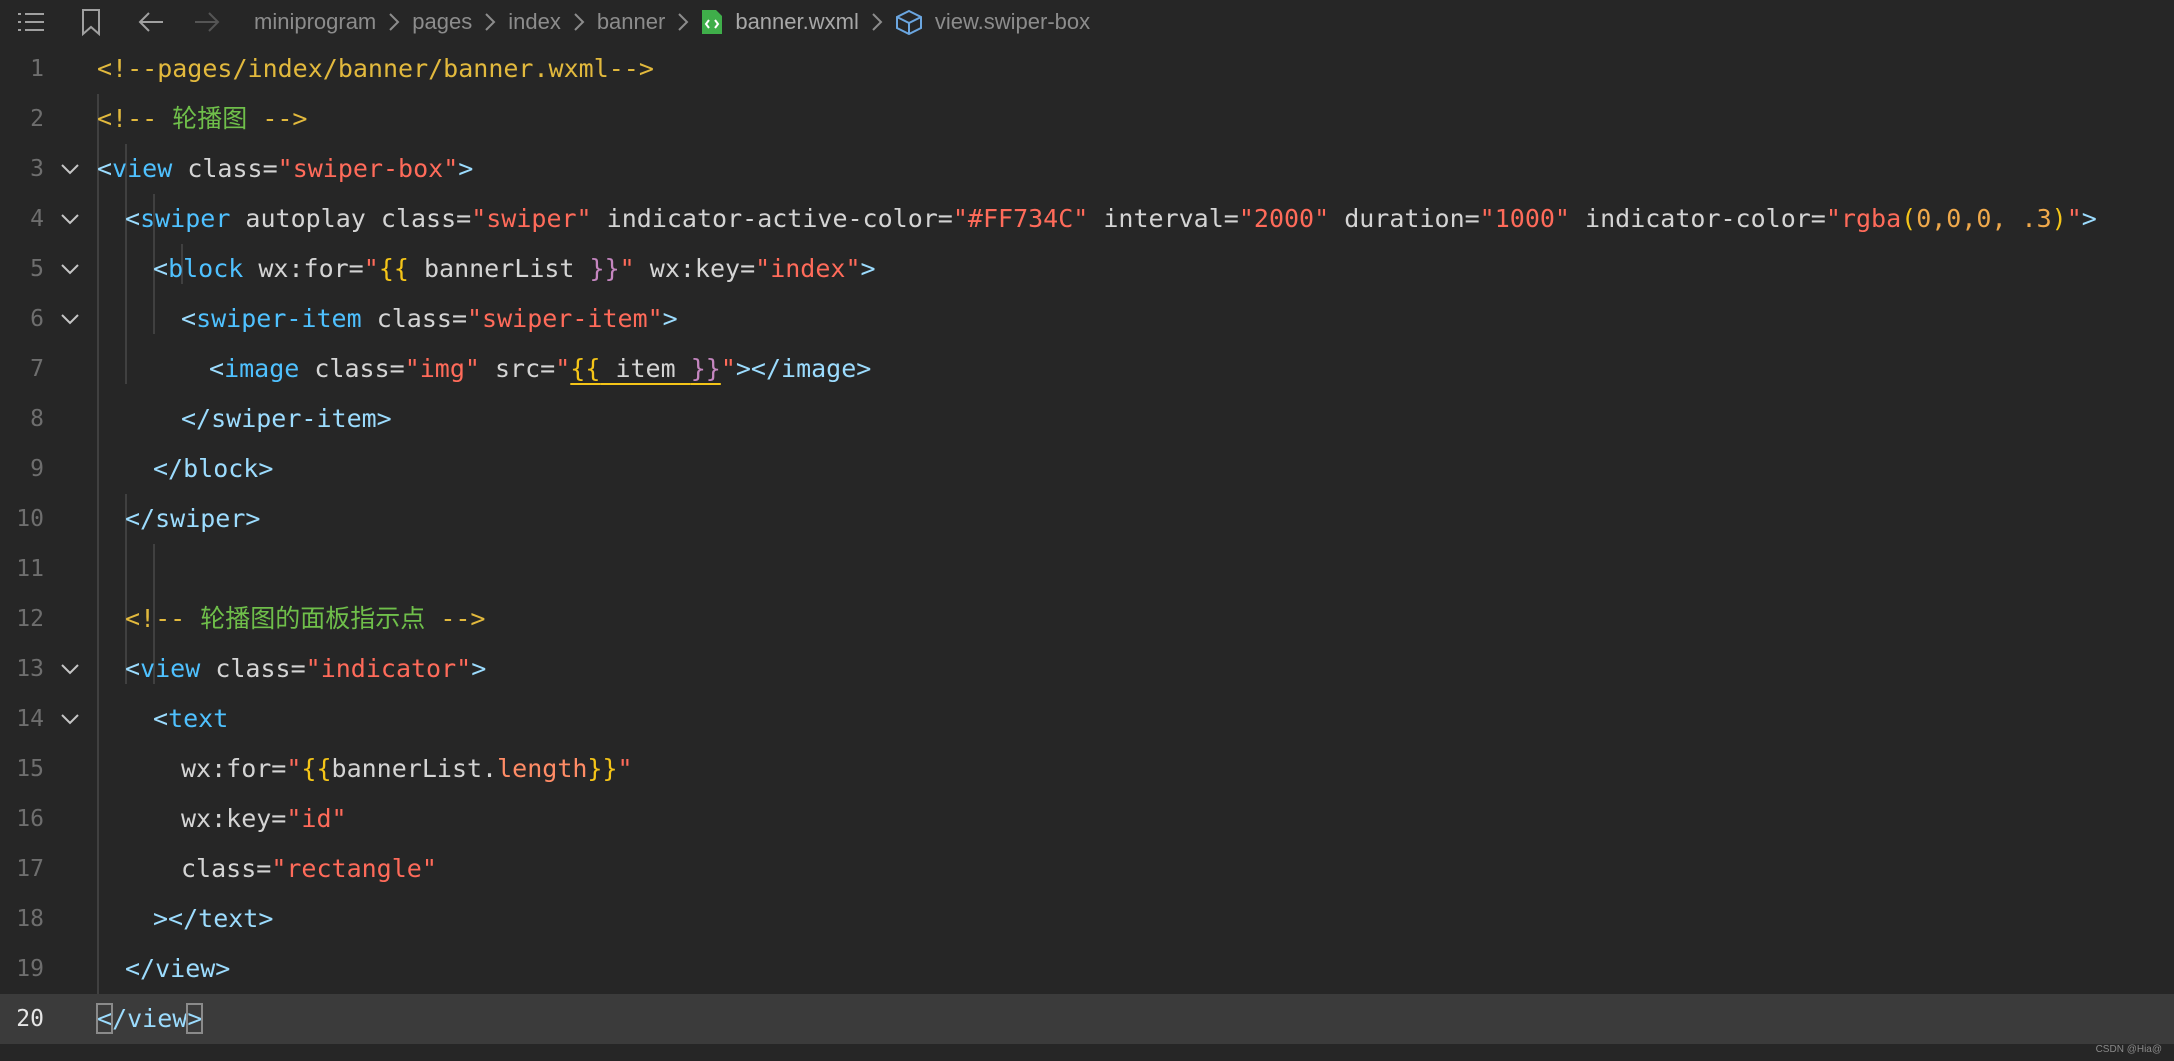 This screenshot has height=1061, width=2174. Describe the element at coordinates (712, 22) in the screenshot. I see `wxml-file-icon` at that location.